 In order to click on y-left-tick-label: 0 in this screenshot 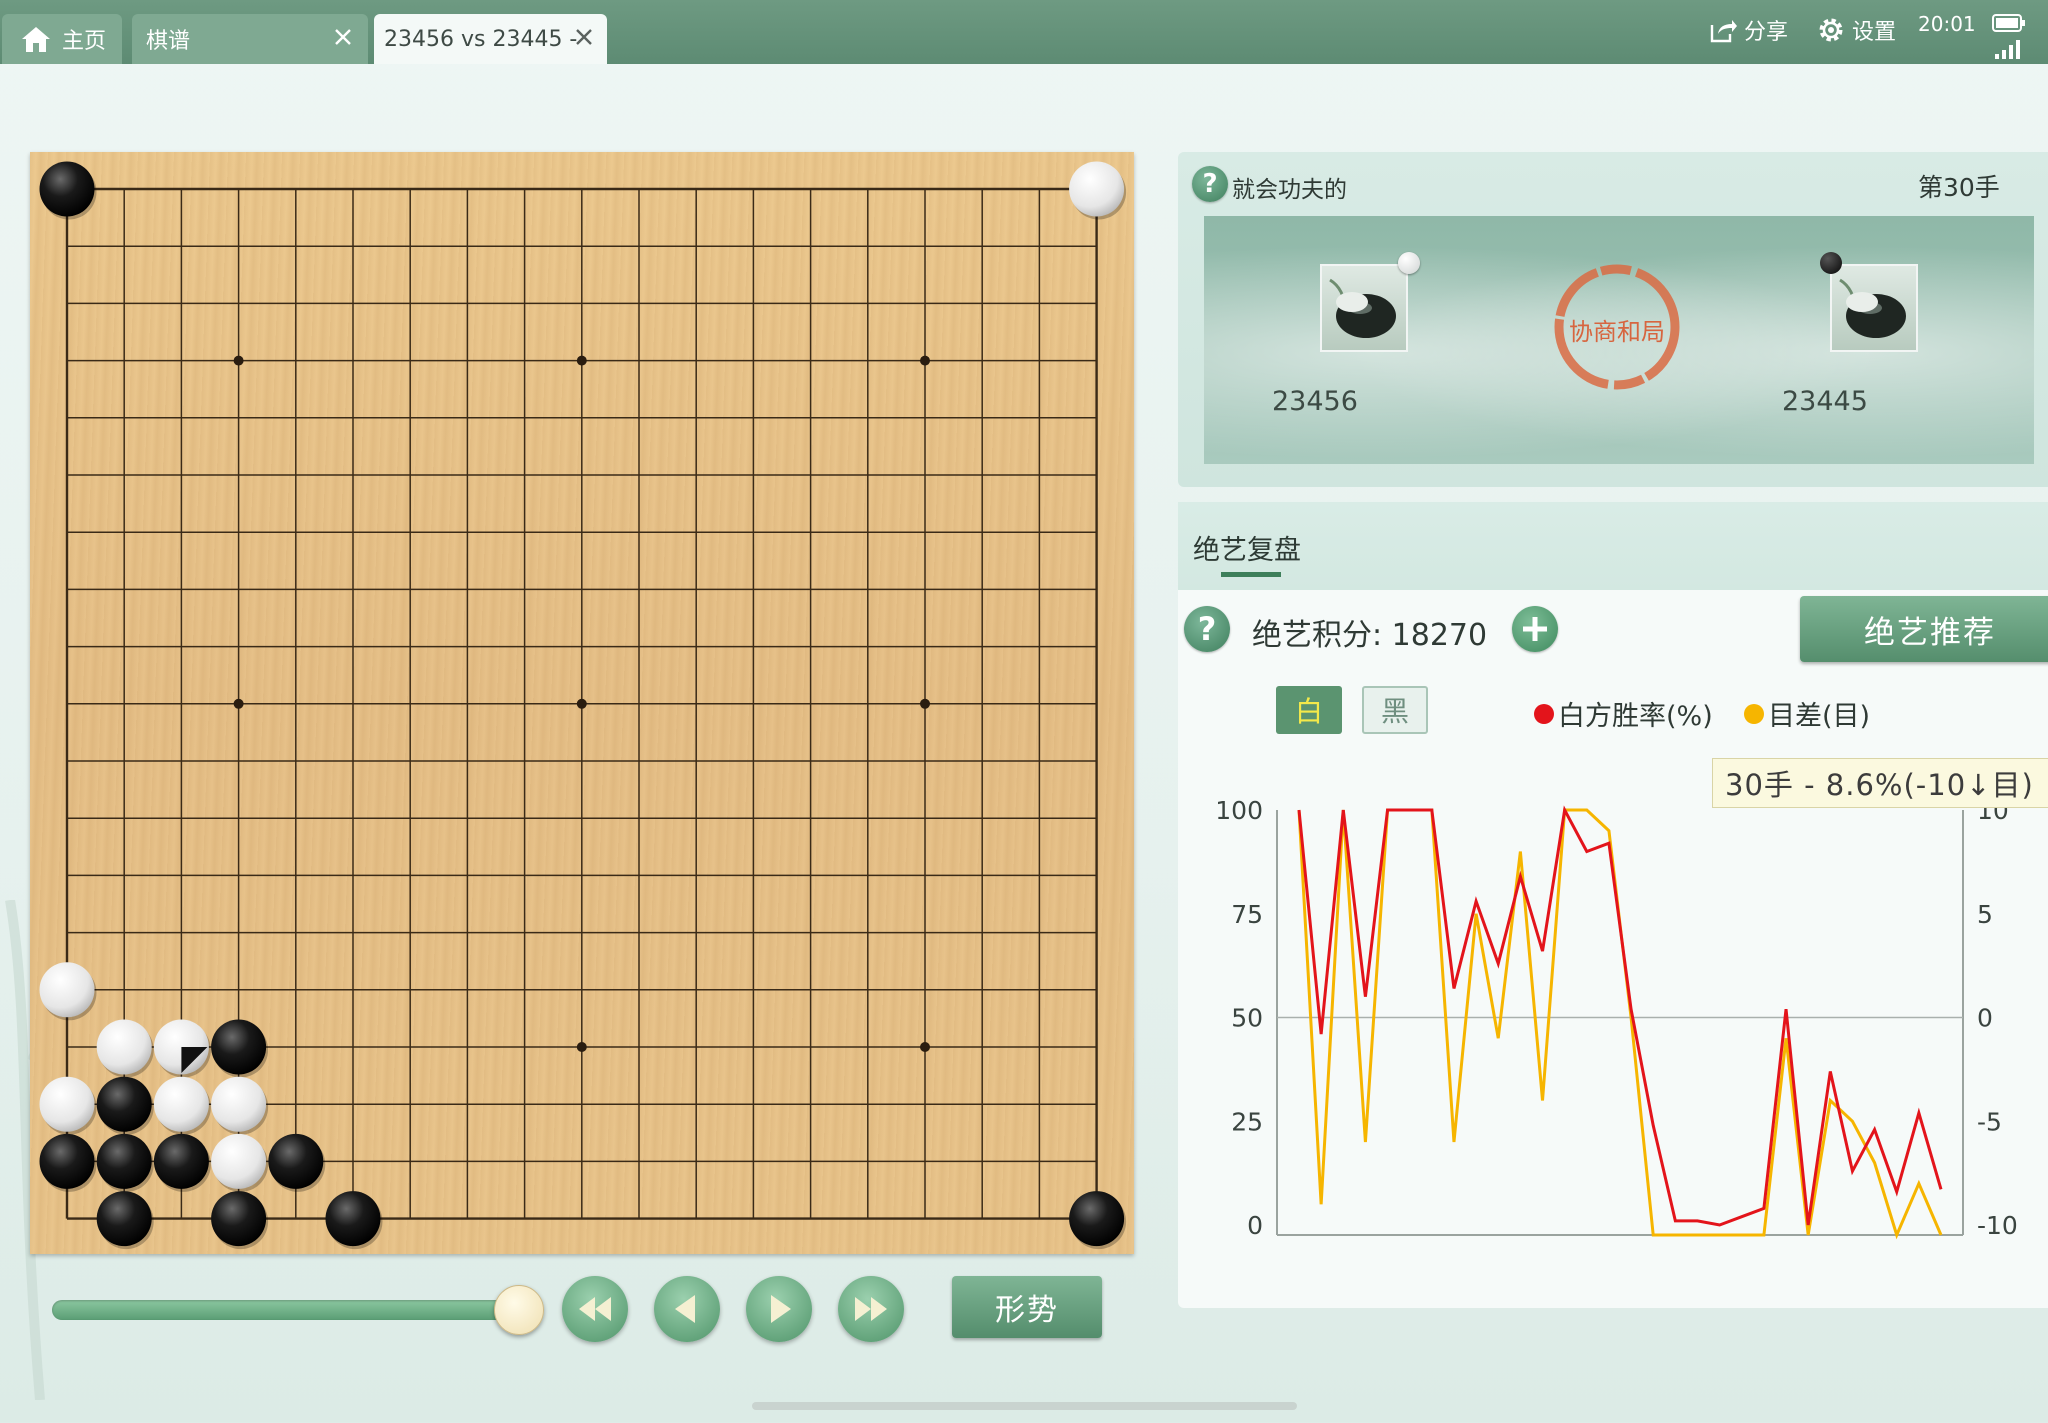, I will do `click(1255, 1225)`.